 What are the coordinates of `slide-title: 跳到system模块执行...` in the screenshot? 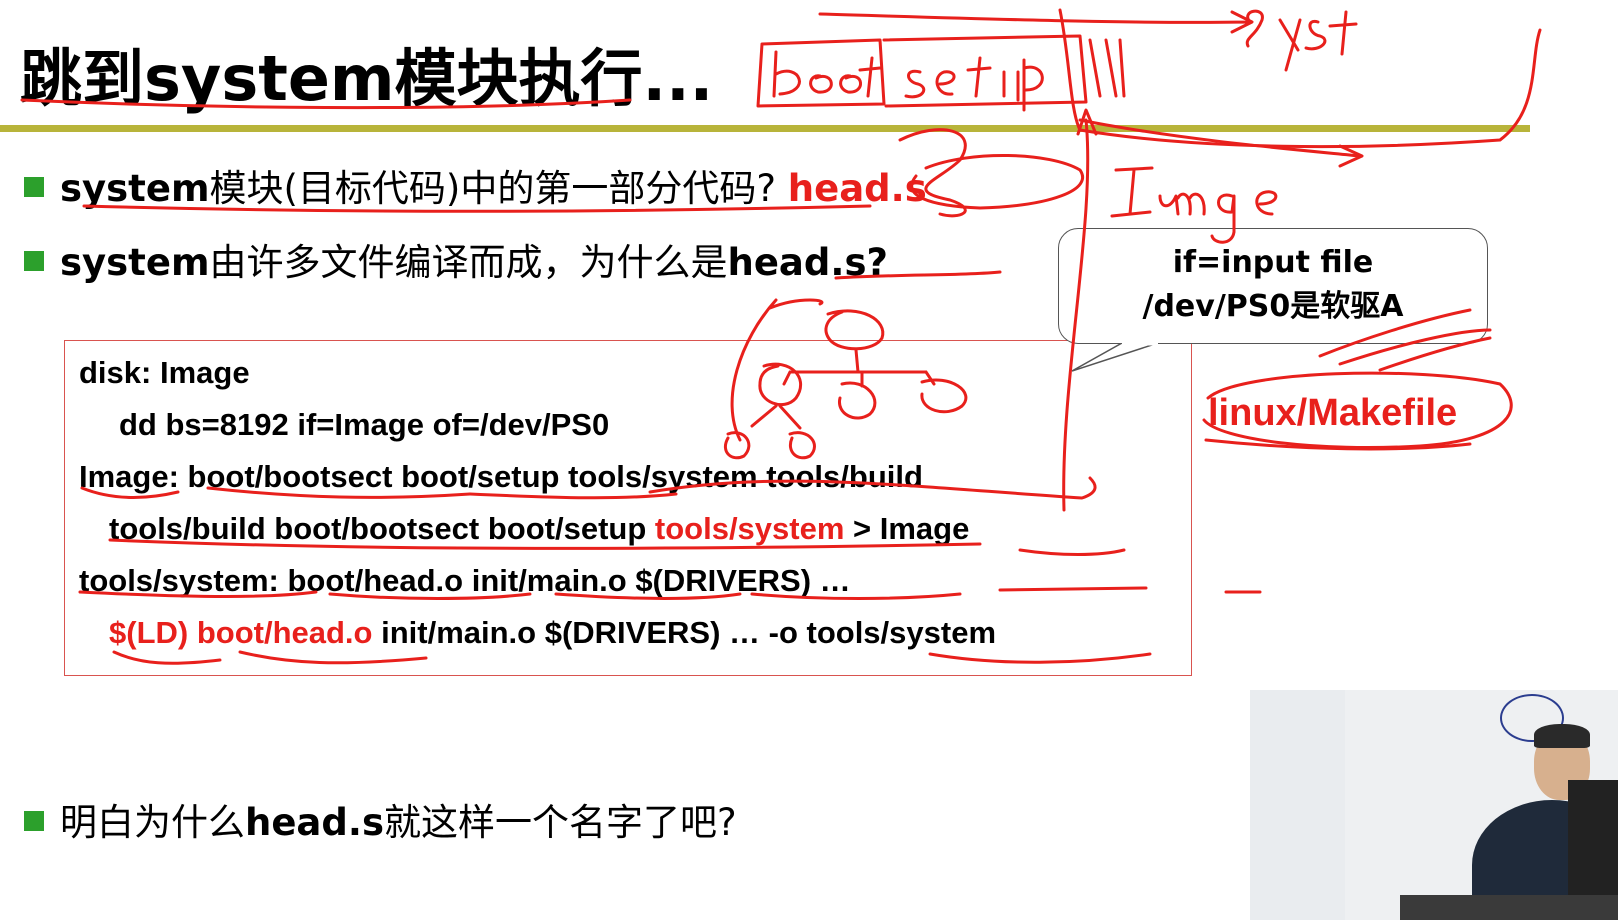 It's located at (367, 78).